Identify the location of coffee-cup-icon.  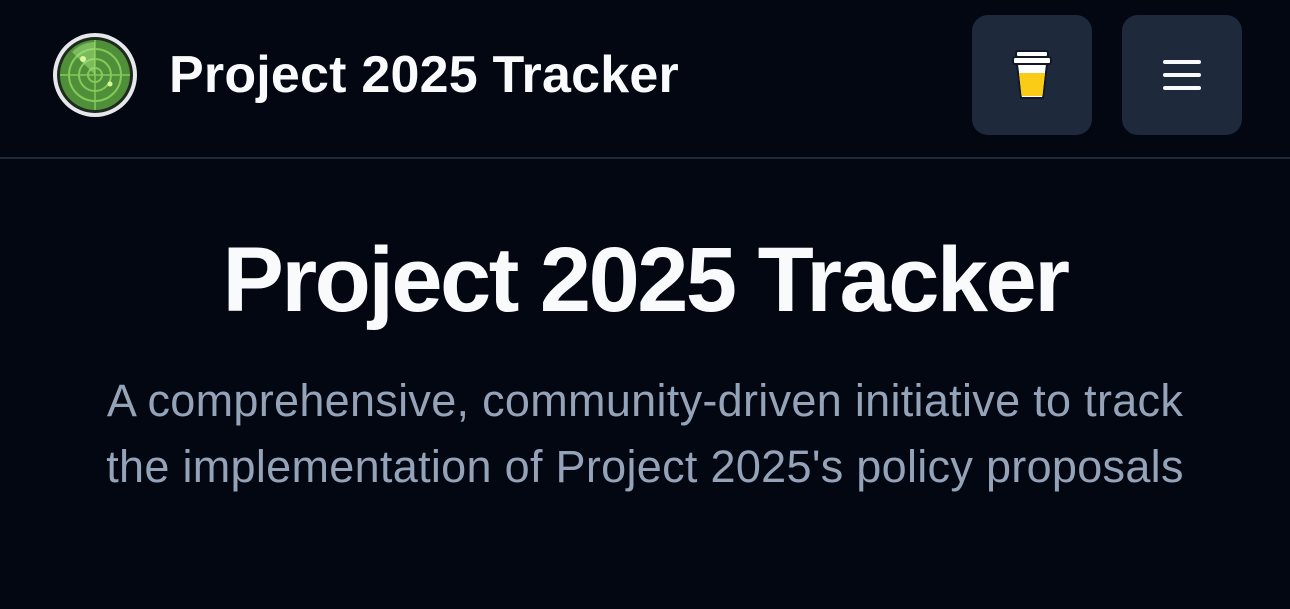
(1032, 74).